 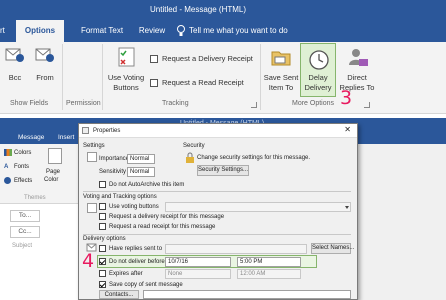 What do you see at coordinates (141, 172) in the screenshot?
I see `sensitivity-select: Normal` at bounding box center [141, 172].